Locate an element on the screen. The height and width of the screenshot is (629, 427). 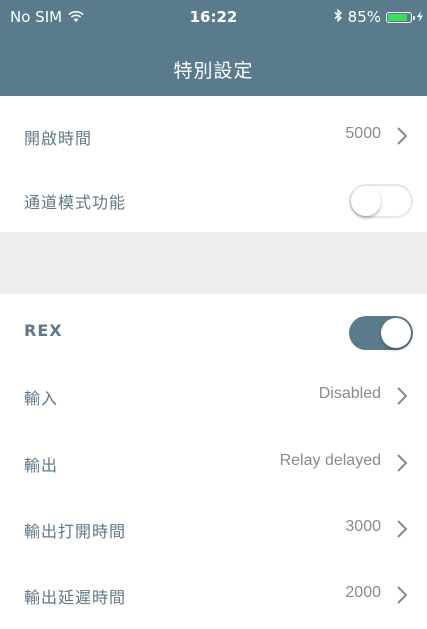
row-label: 輸出 is located at coordinates (41, 465).